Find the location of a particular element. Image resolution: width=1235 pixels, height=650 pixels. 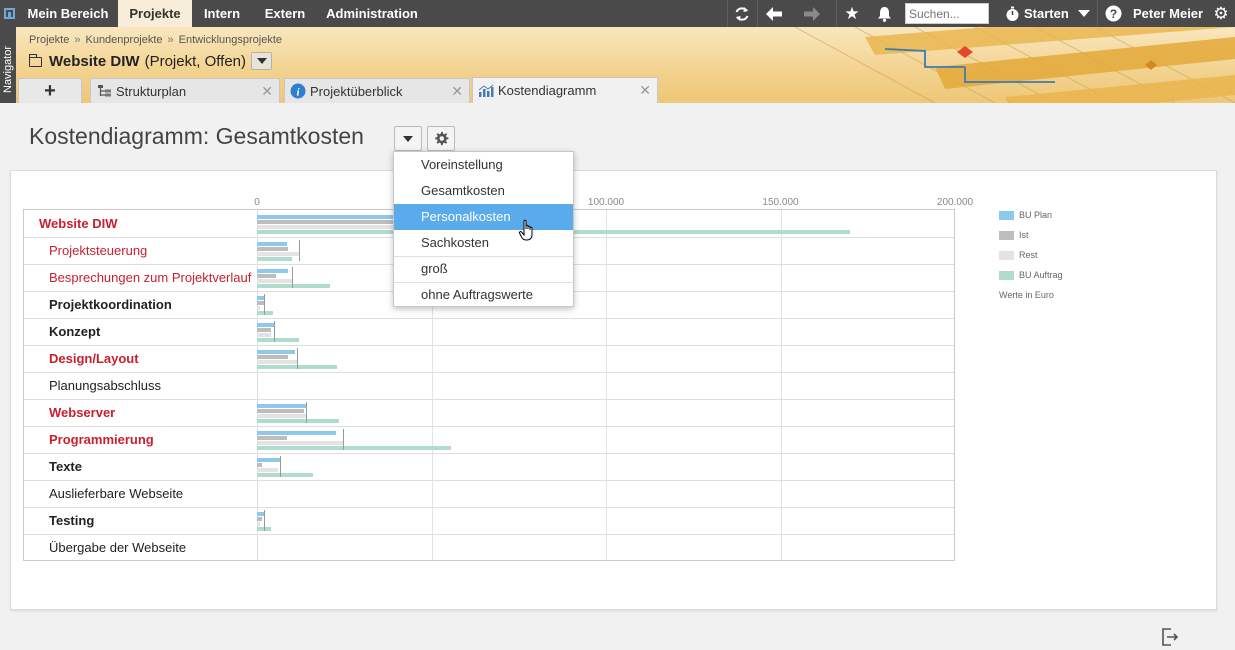

nav-administration: Administration is located at coordinates (372, 13).